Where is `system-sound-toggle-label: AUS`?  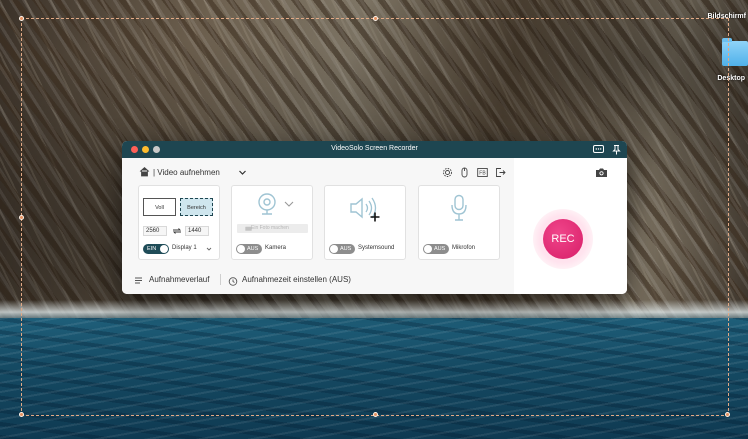 system-sound-toggle-label: AUS is located at coordinates (346, 249).